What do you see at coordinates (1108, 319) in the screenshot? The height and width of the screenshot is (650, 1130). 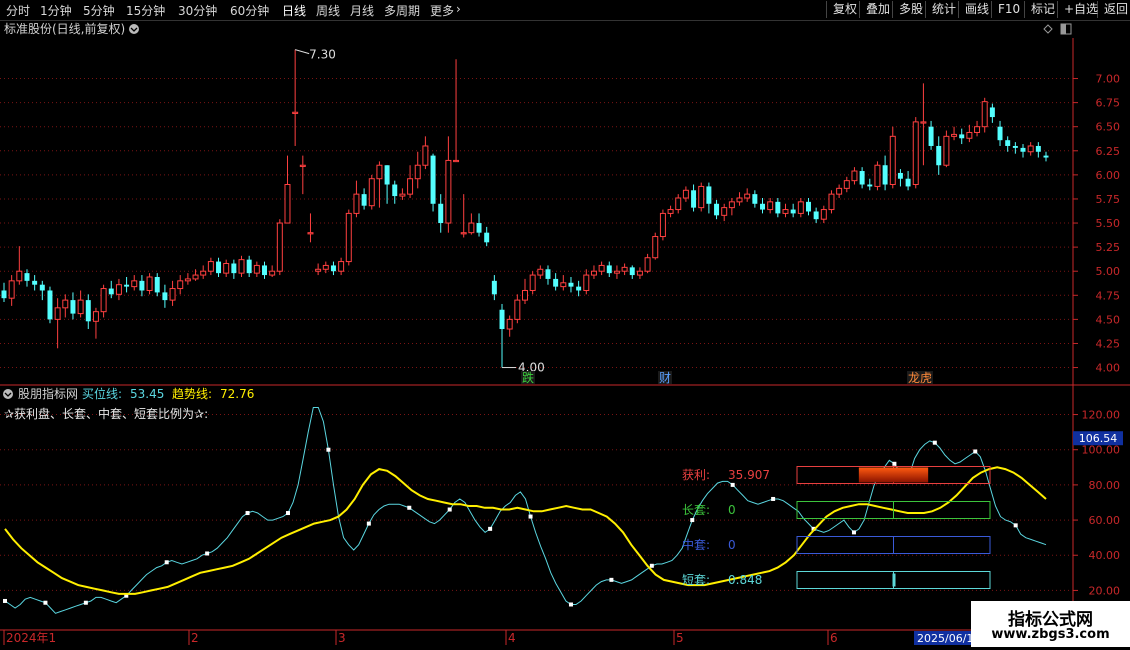 I see `price-tick-label-2: 4.50` at bounding box center [1108, 319].